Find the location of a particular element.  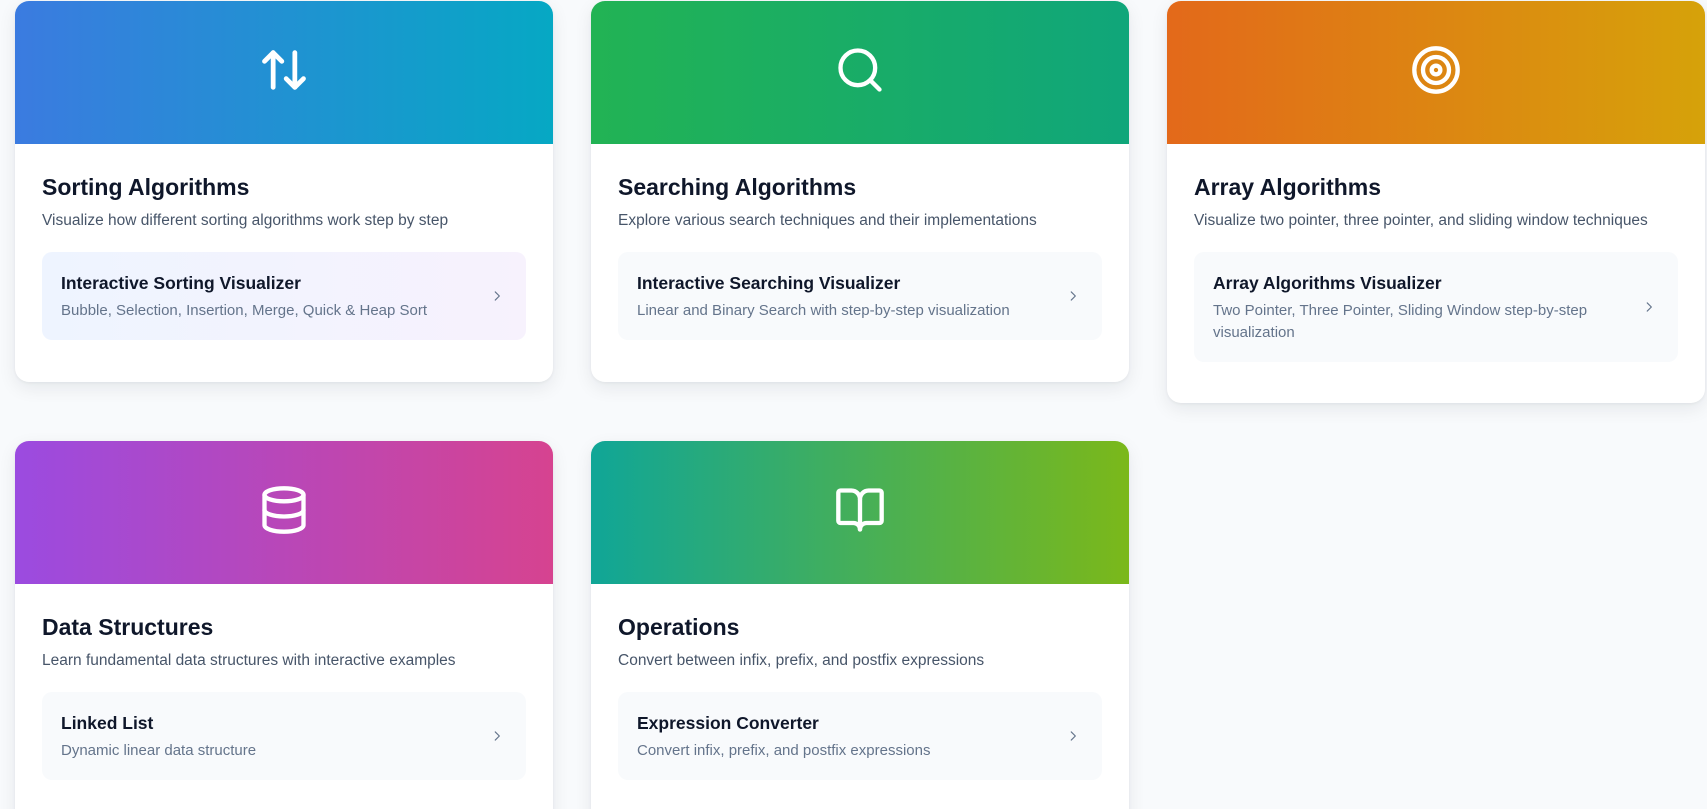

search-icon is located at coordinates (860, 72).